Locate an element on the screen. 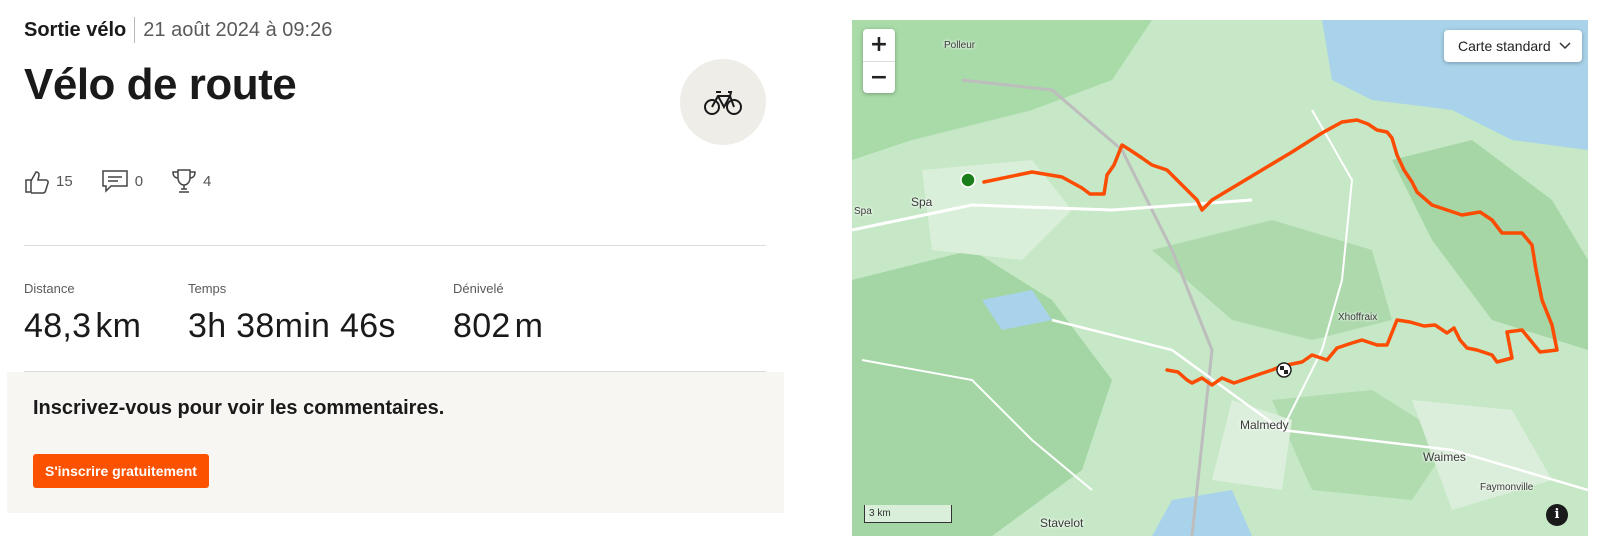 The image size is (1600, 547). place-xhoffraix: Xhoffraix is located at coordinates (1358, 317).